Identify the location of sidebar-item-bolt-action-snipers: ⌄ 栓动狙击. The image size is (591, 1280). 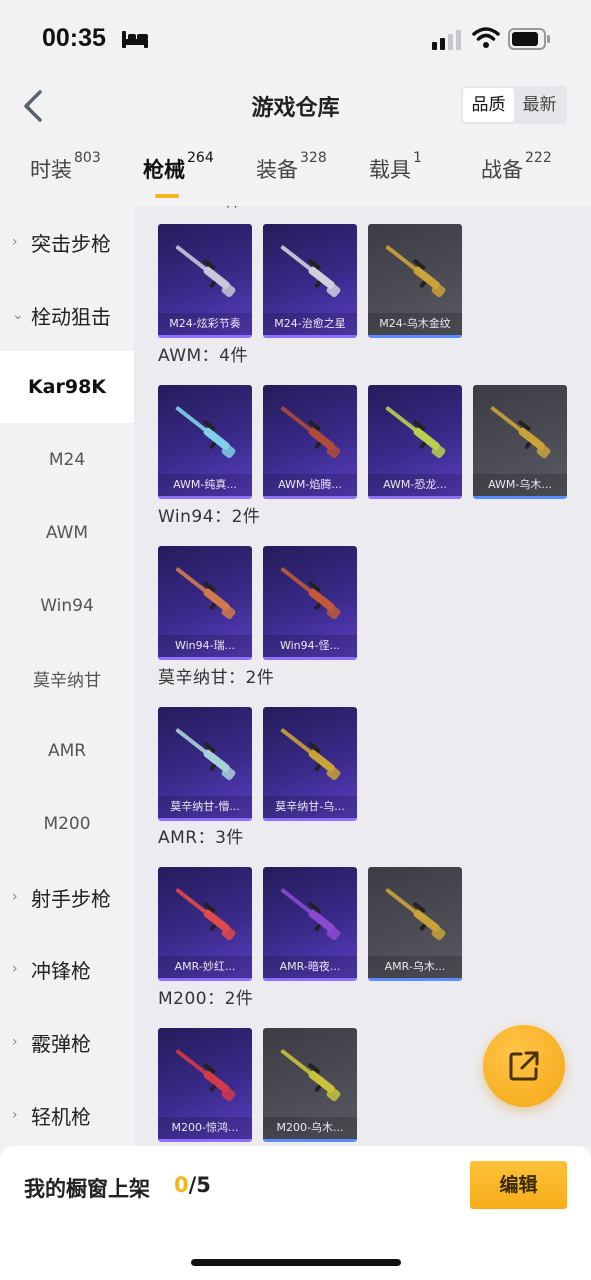
(67, 315).